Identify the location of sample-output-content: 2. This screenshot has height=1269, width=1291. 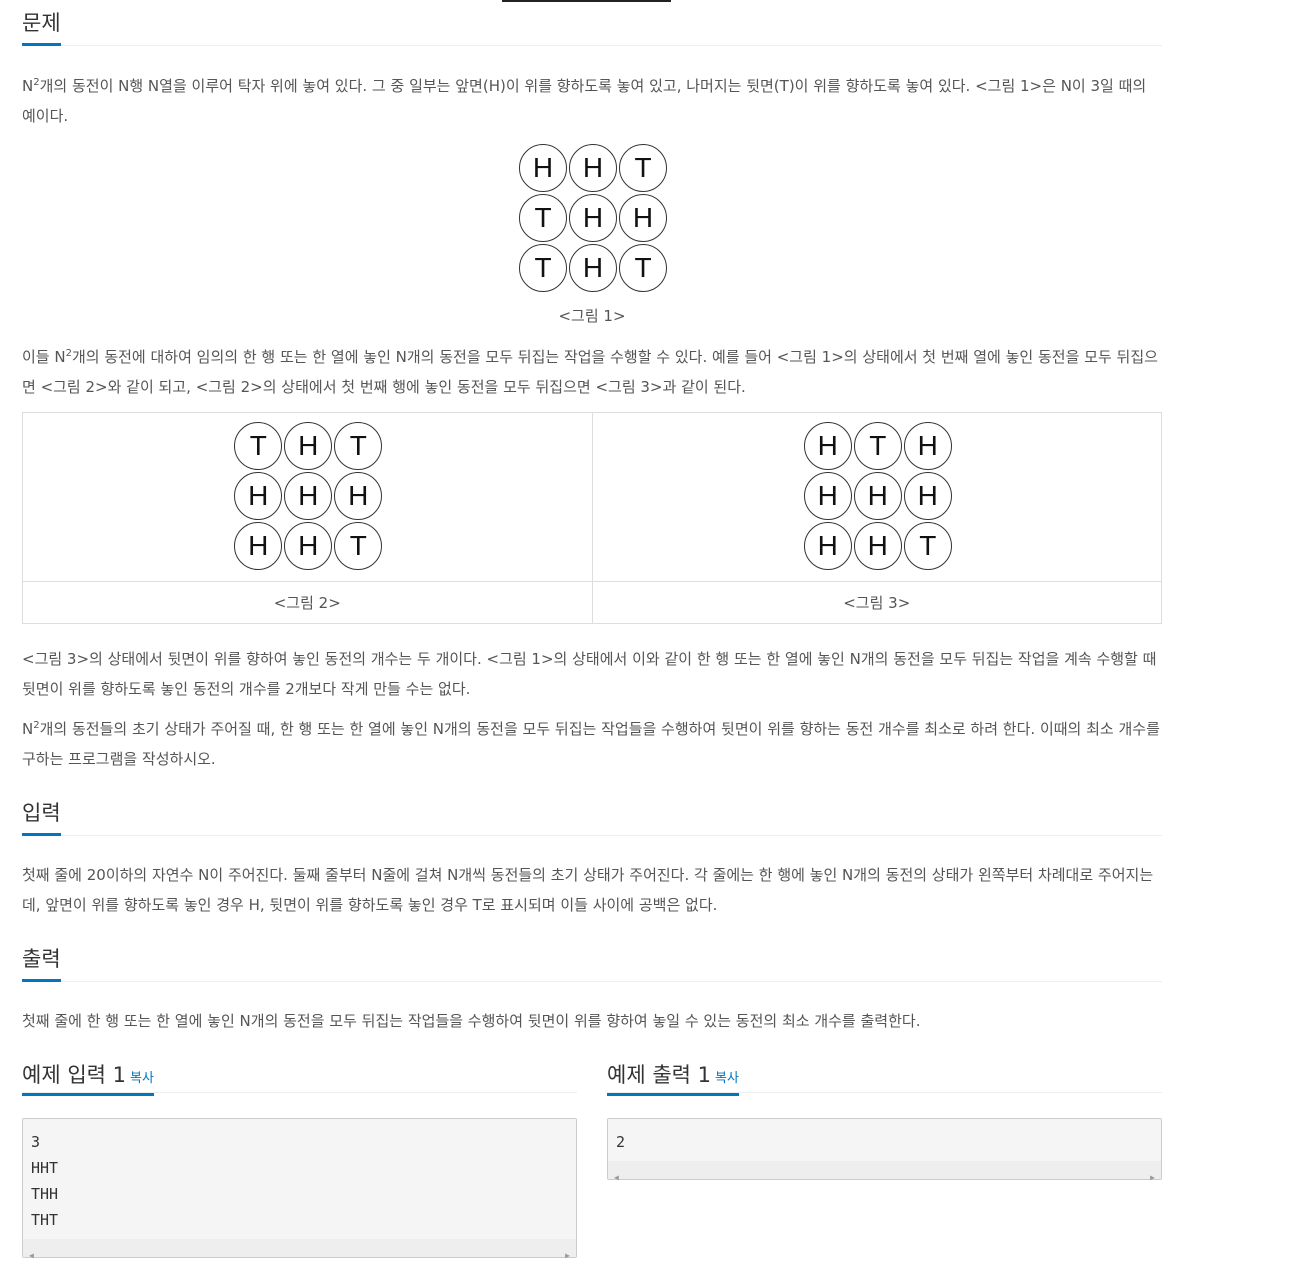
(621, 1142).